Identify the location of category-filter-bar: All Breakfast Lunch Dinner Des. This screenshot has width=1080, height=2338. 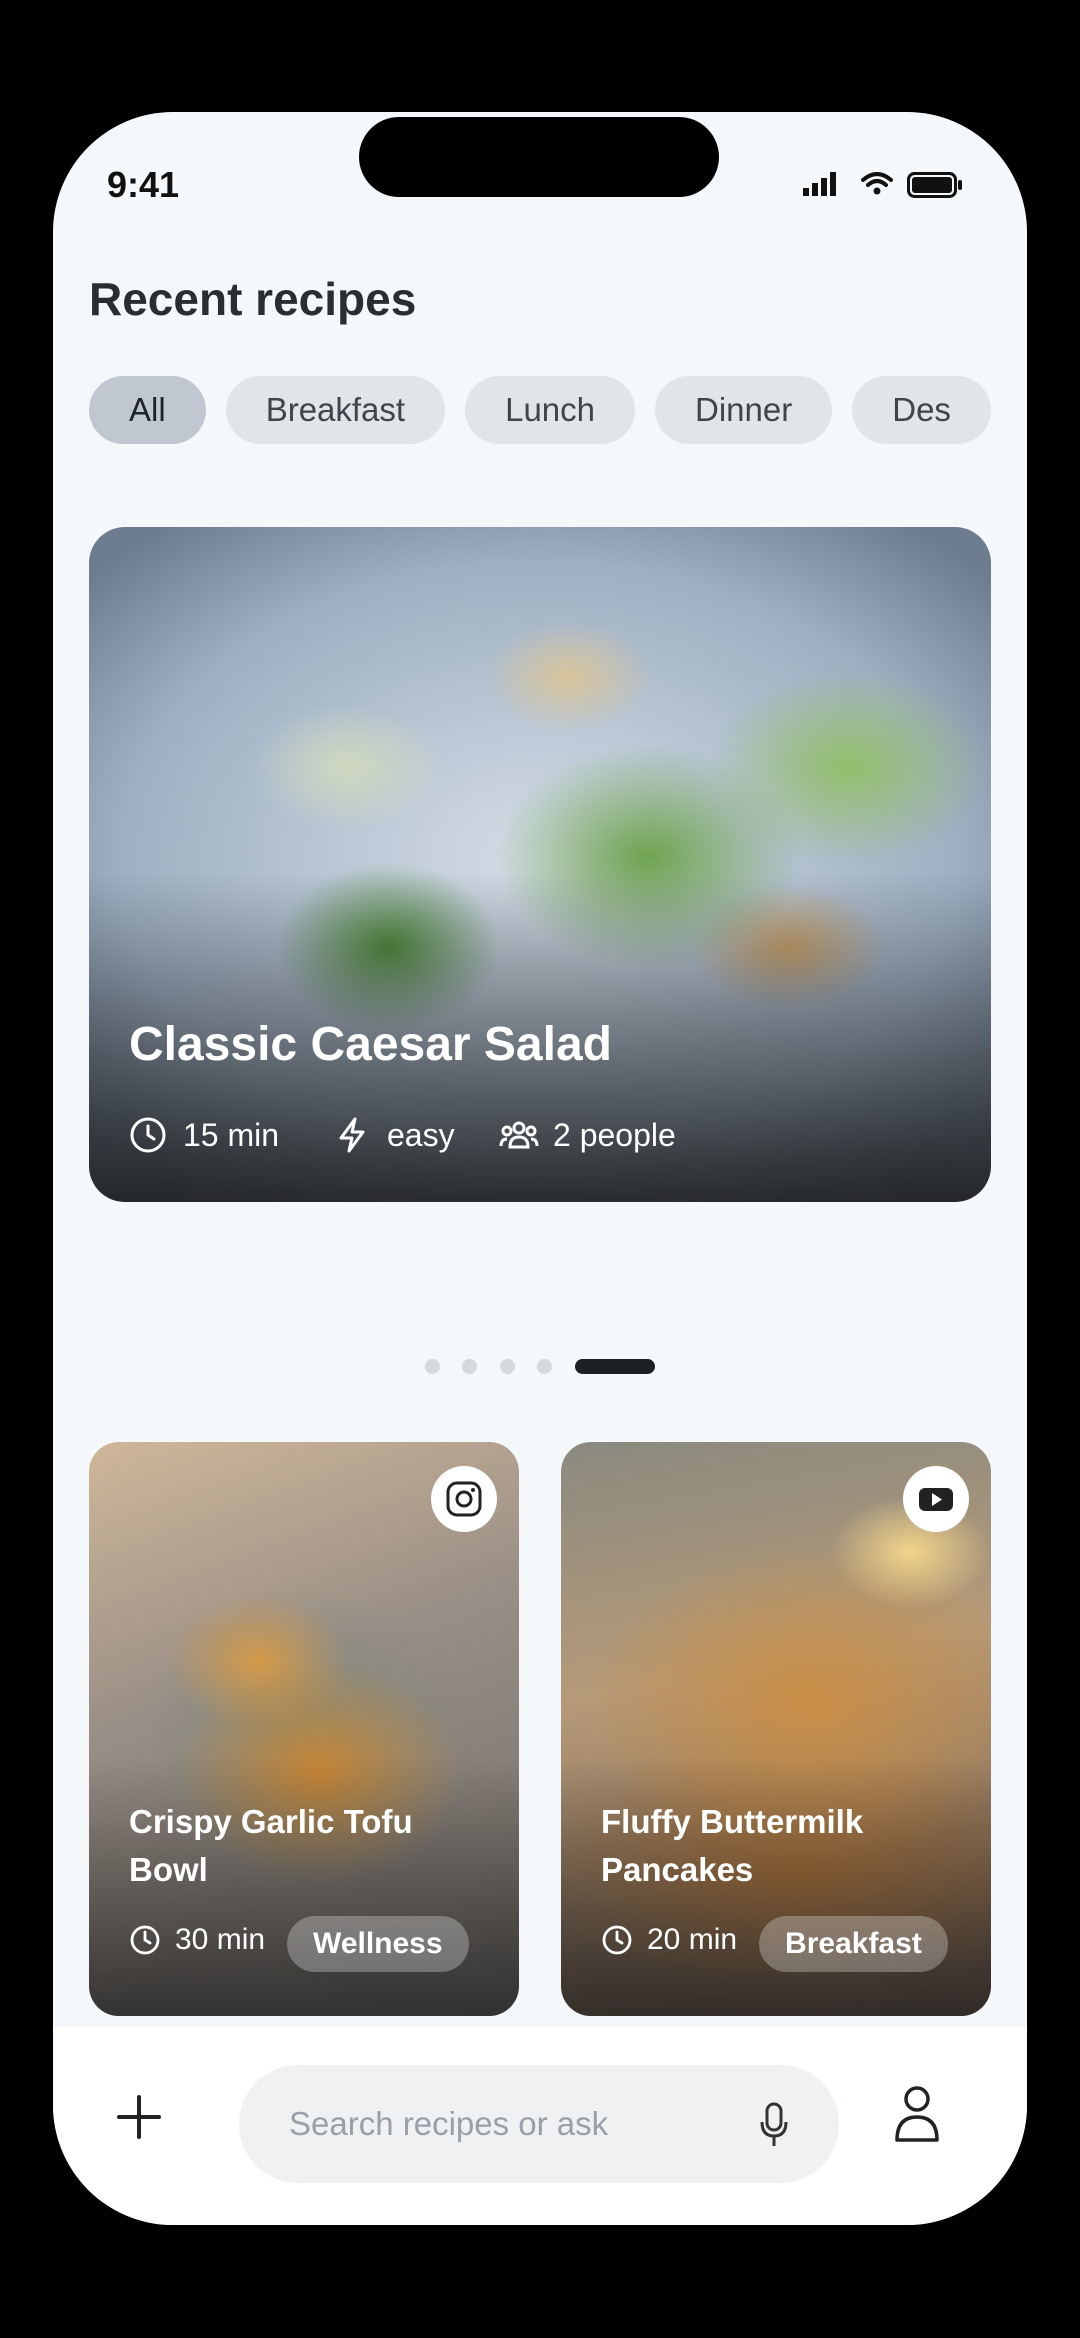
(540, 411).